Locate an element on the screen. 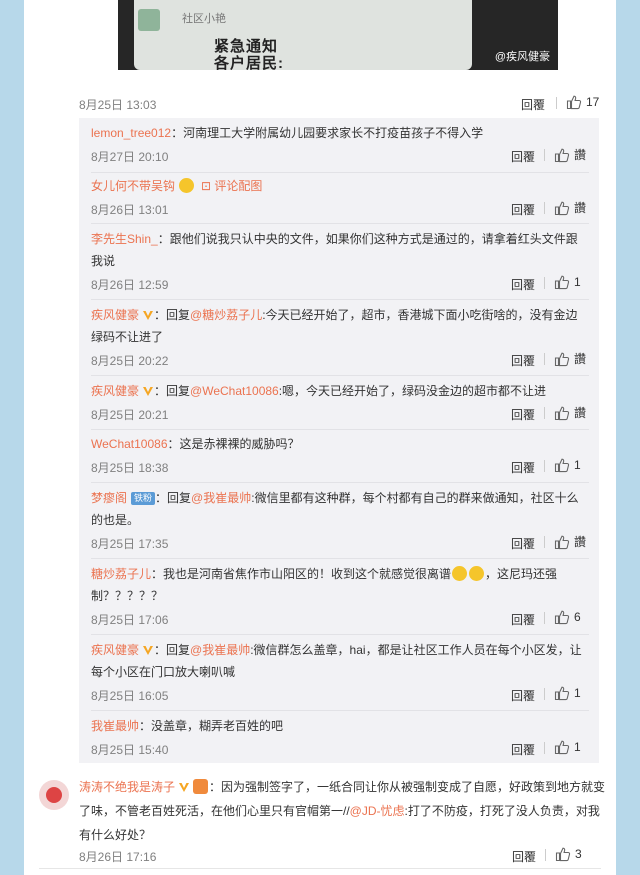 This screenshot has width=640, height=875. main-like-count: 17 is located at coordinates (593, 102).